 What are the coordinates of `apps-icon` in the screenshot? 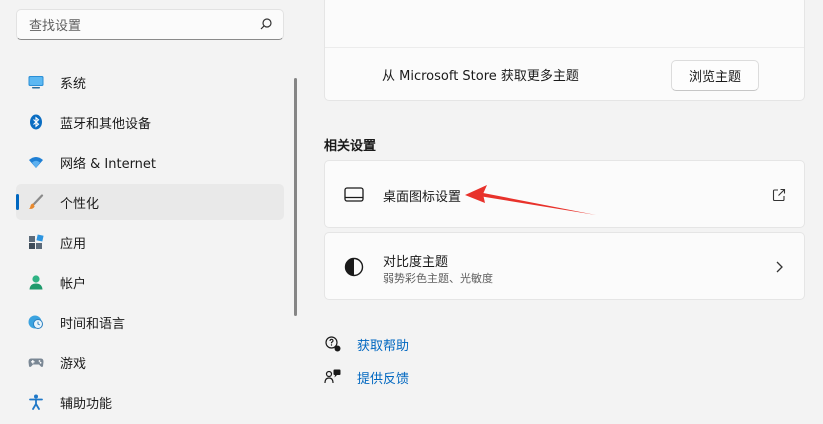 It's located at (36, 241).